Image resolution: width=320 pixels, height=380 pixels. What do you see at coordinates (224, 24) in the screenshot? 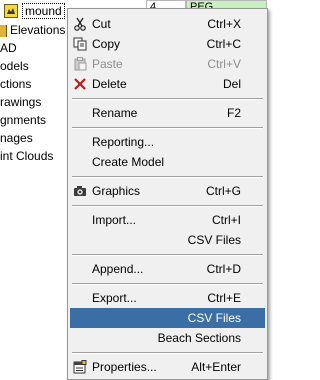
I see `menu-item-shortcut: Ctrl+X` at bounding box center [224, 24].